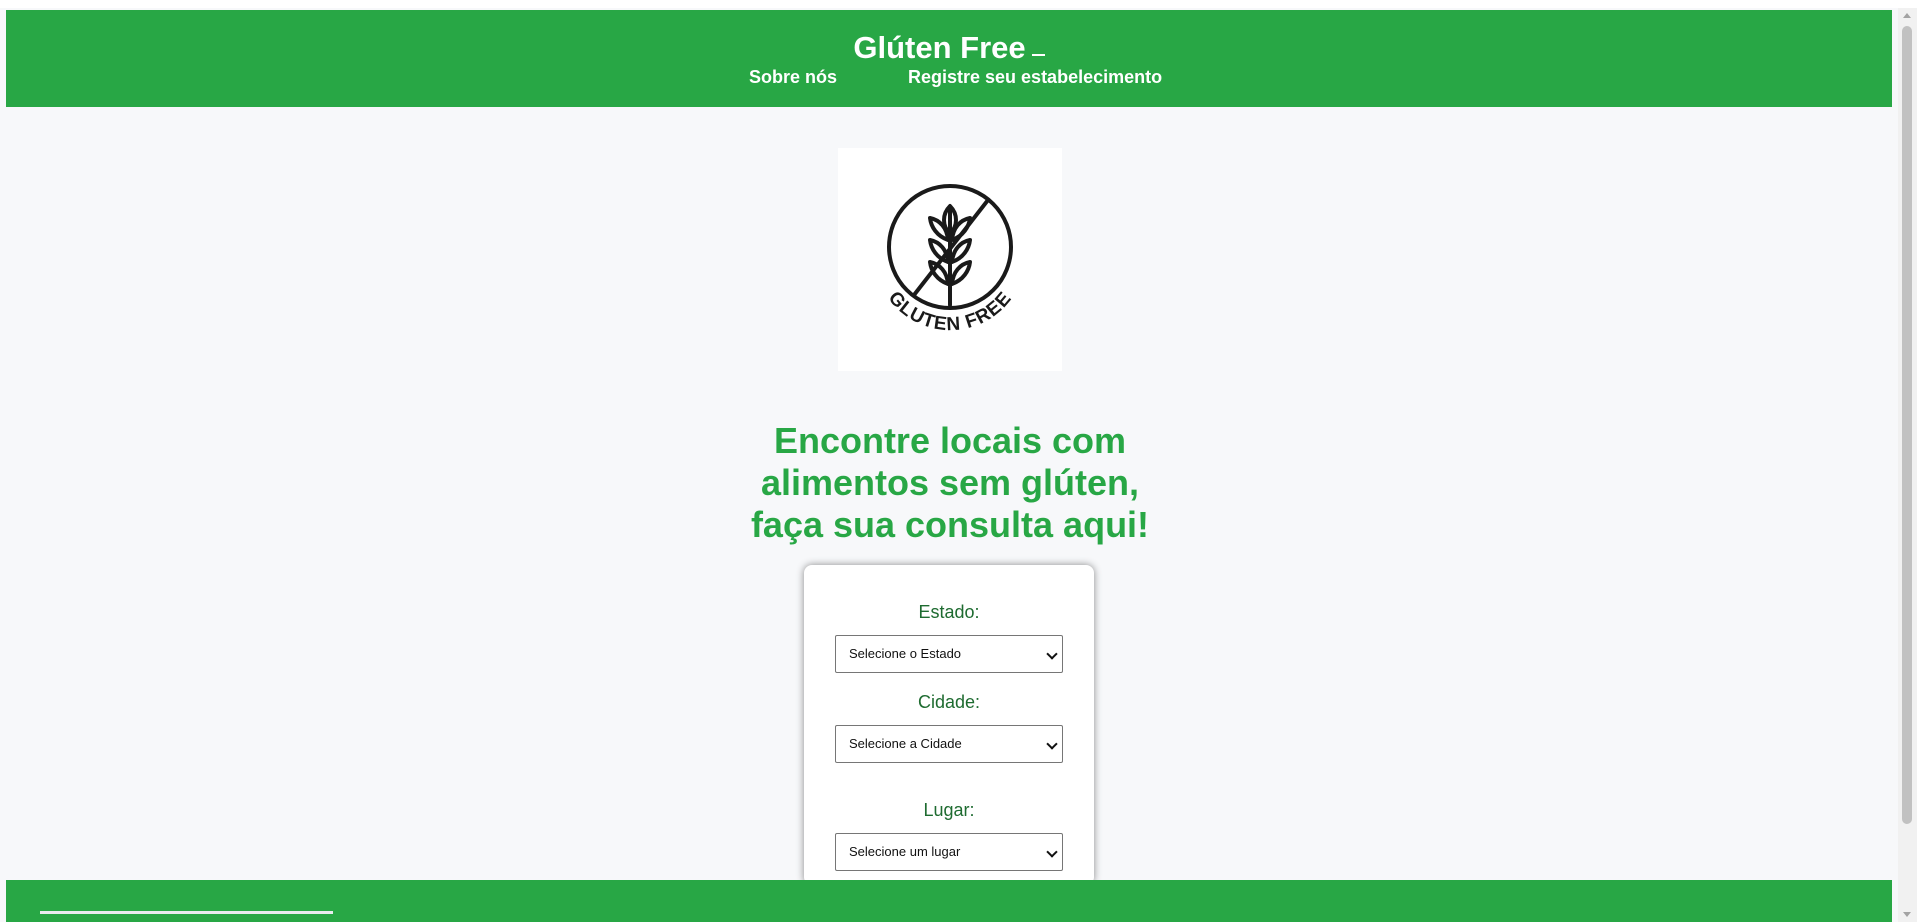  Describe the element at coordinates (949, 810) in the screenshot. I see `lugar-label: Lugar:` at that location.